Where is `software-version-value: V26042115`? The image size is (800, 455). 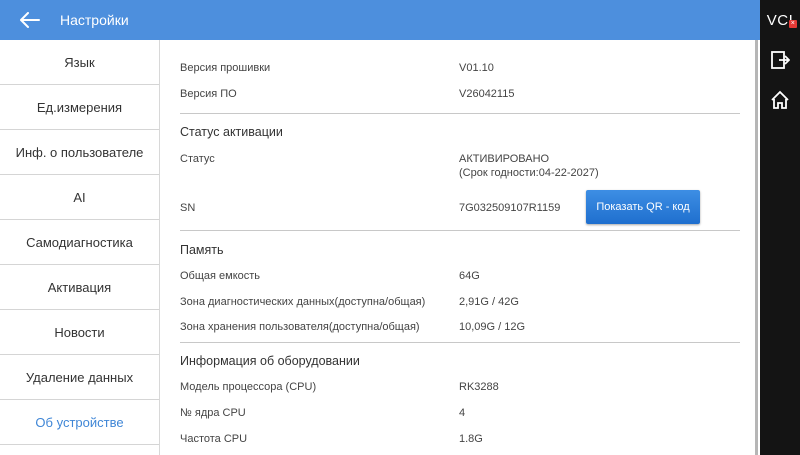
software-version-value: V26042115 is located at coordinates (487, 94).